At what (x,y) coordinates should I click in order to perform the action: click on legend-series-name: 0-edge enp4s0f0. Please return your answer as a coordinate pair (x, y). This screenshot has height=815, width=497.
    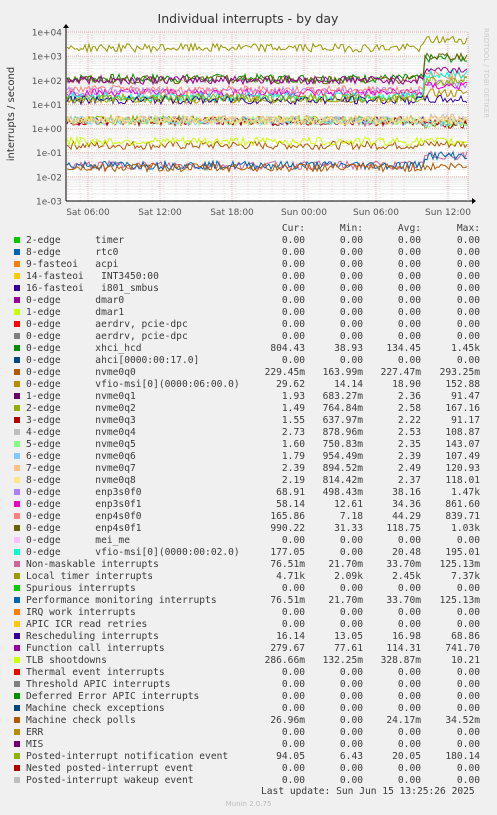
    Looking at the image, I should click on (84, 516).